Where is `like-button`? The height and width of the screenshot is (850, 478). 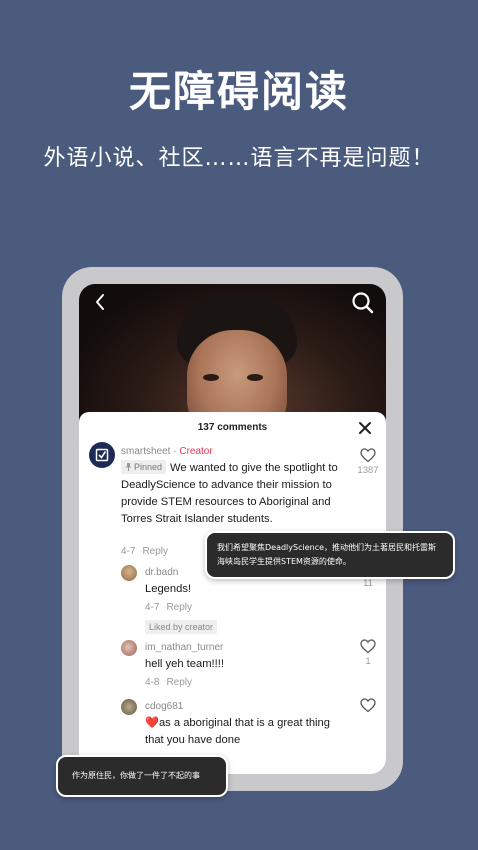
like-button is located at coordinates (368, 705).